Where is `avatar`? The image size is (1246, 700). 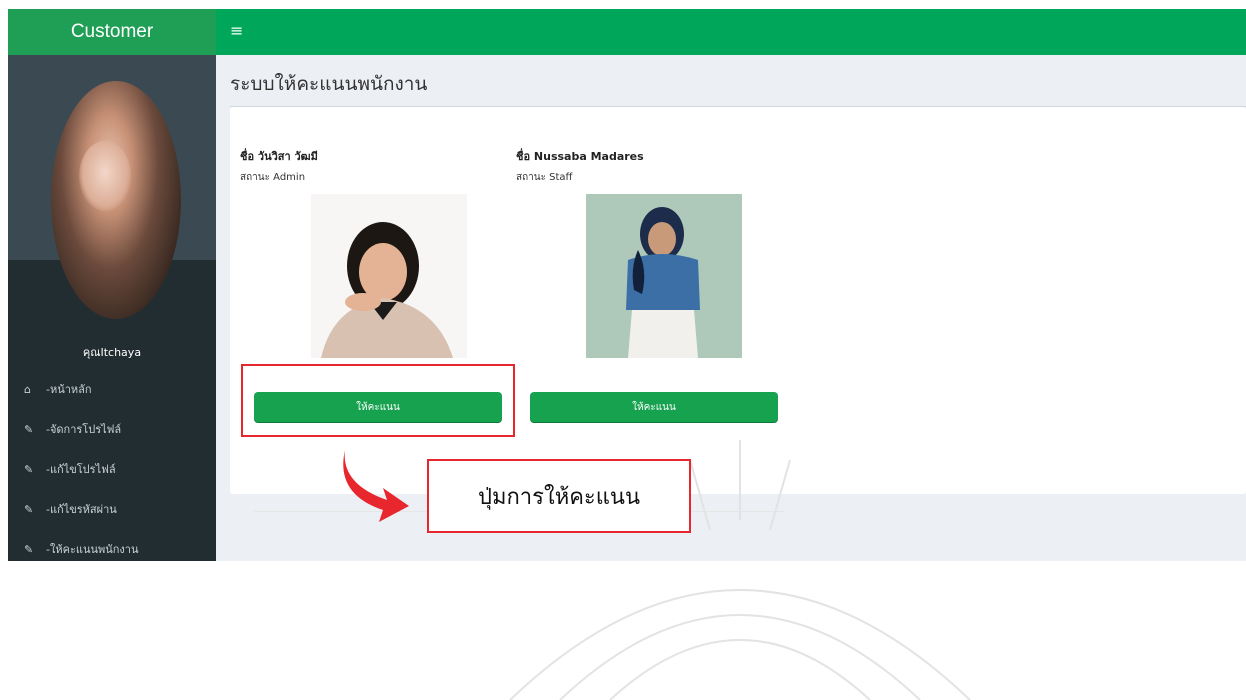
avatar is located at coordinates (116, 200).